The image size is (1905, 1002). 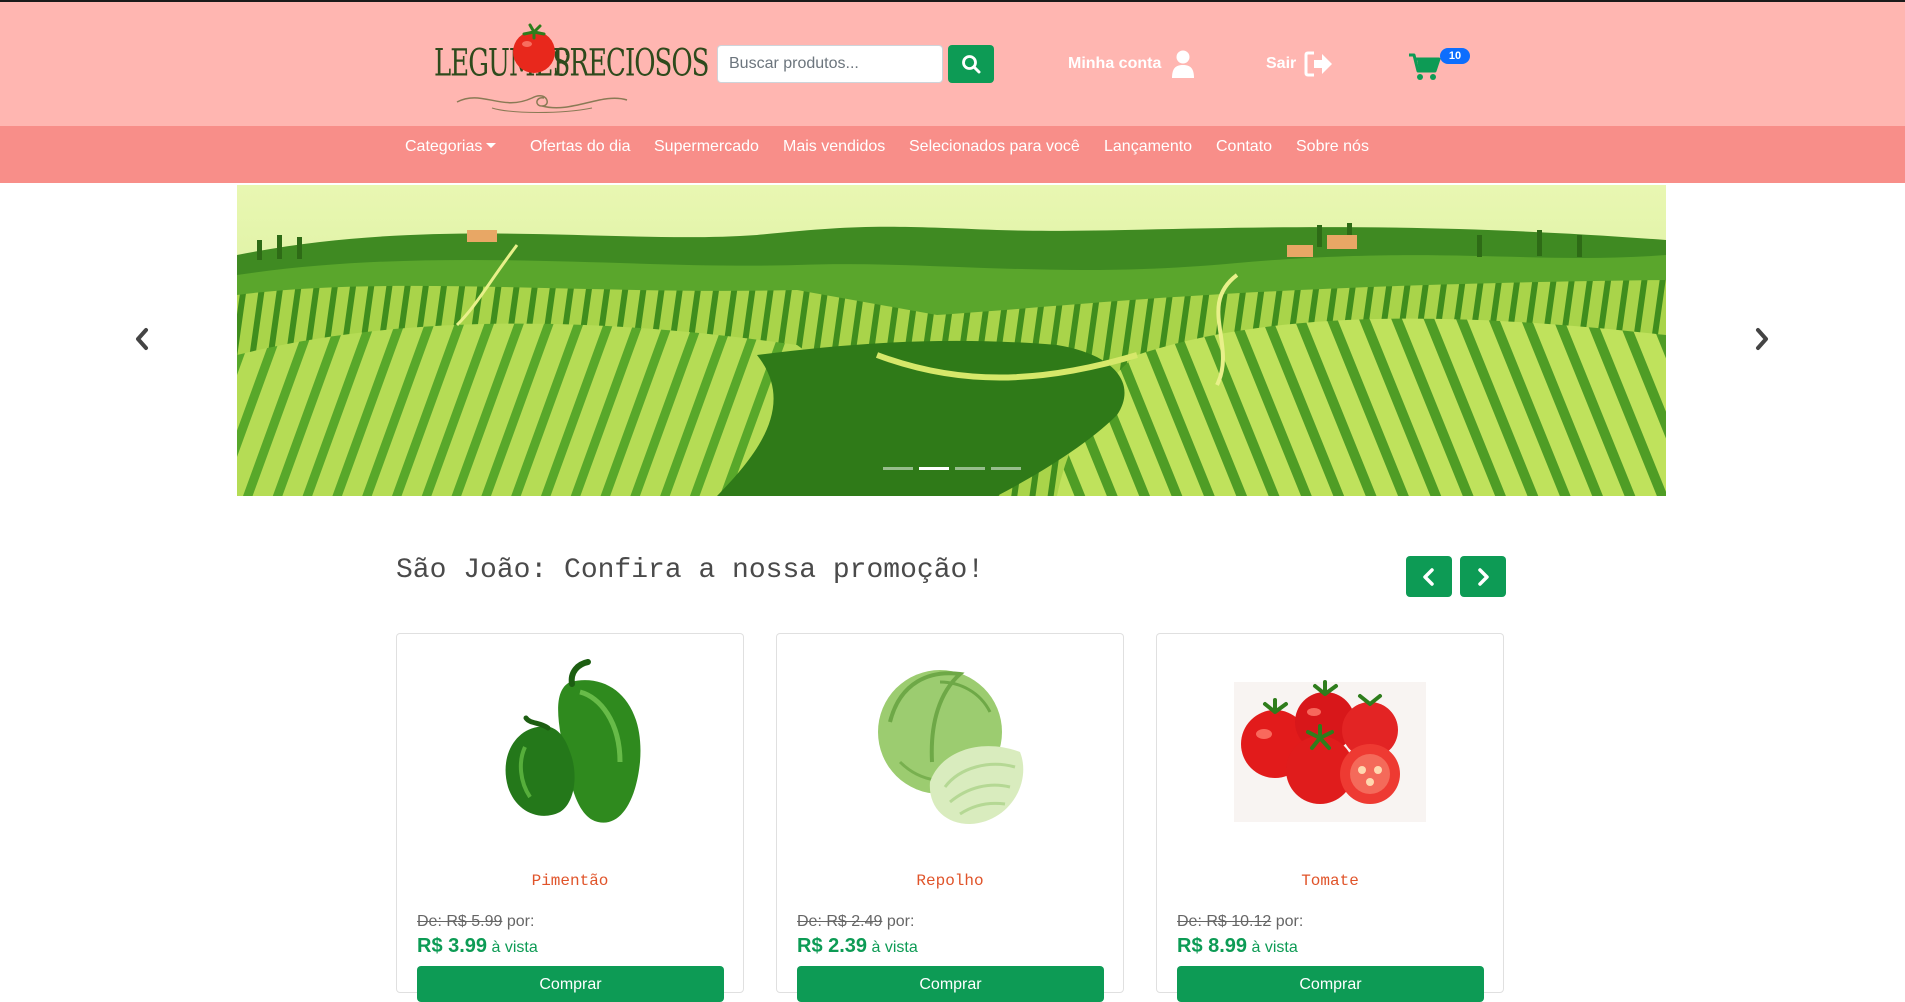 What do you see at coordinates (1332, 148) in the screenshot?
I see `nav-sobre-nos: Sobre nós` at bounding box center [1332, 148].